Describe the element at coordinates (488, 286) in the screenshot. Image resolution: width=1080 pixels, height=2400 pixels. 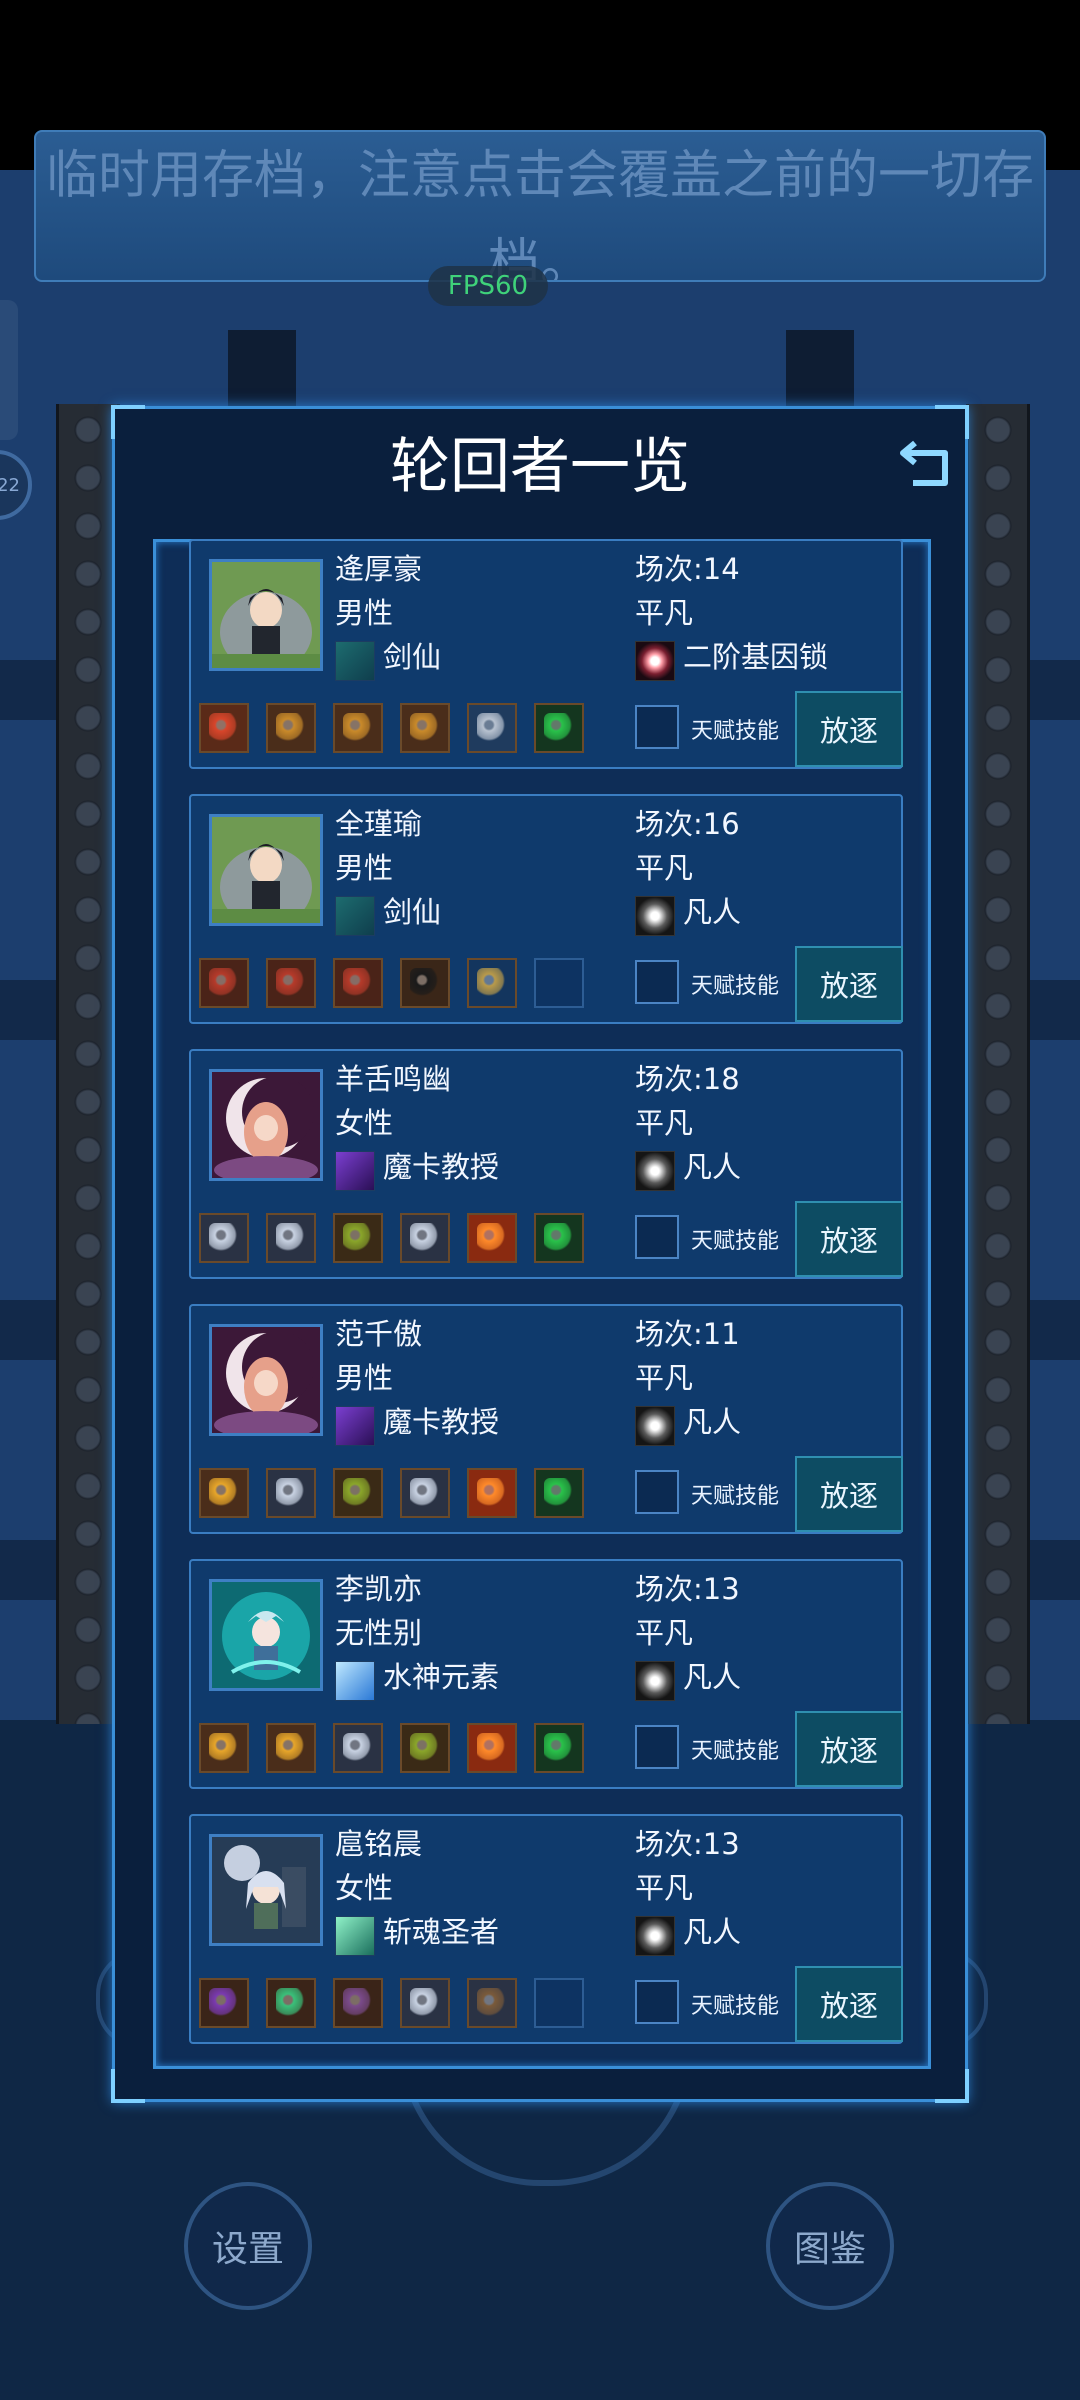
I see `fps-counter: FPS60` at that location.